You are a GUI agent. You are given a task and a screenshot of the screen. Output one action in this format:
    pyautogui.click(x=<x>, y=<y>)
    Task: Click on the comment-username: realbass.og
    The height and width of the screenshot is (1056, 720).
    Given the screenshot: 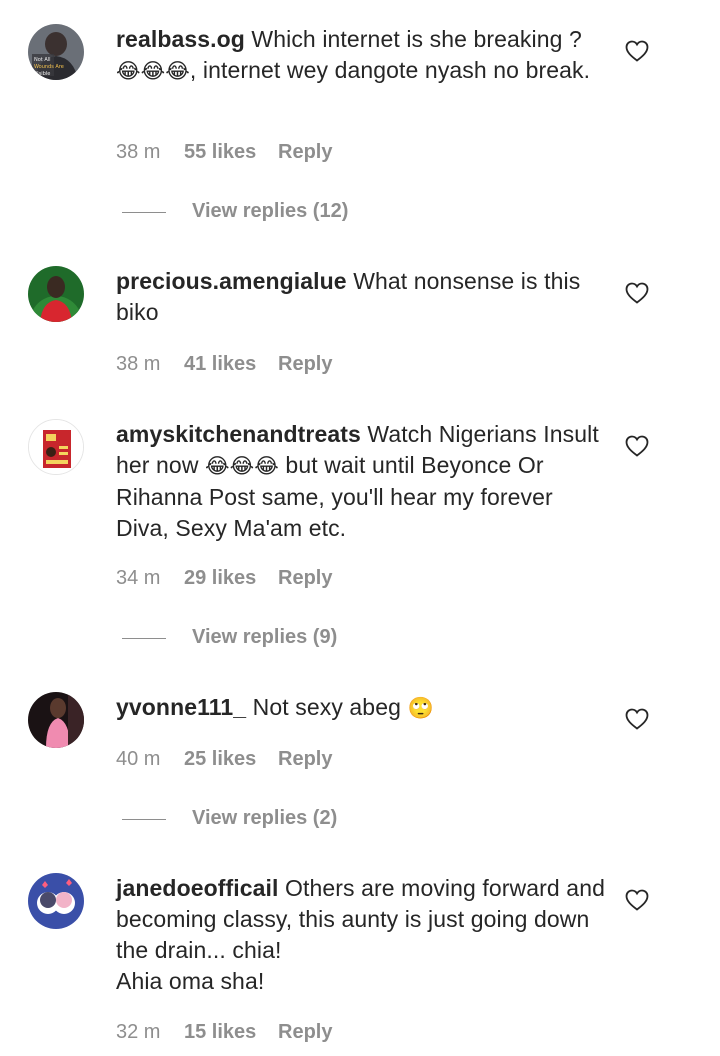 What is the action you would take?
    pyautogui.click(x=180, y=39)
    